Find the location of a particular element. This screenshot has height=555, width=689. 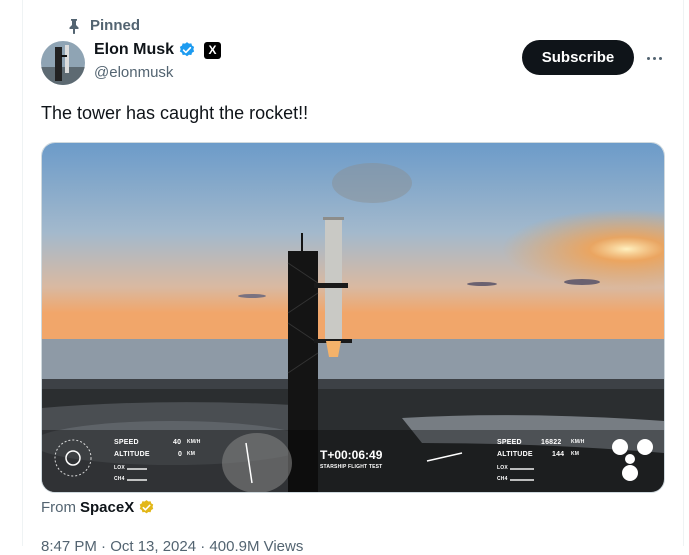

tweet-text: The tower has caught the rocket!! is located at coordinates (175, 113).